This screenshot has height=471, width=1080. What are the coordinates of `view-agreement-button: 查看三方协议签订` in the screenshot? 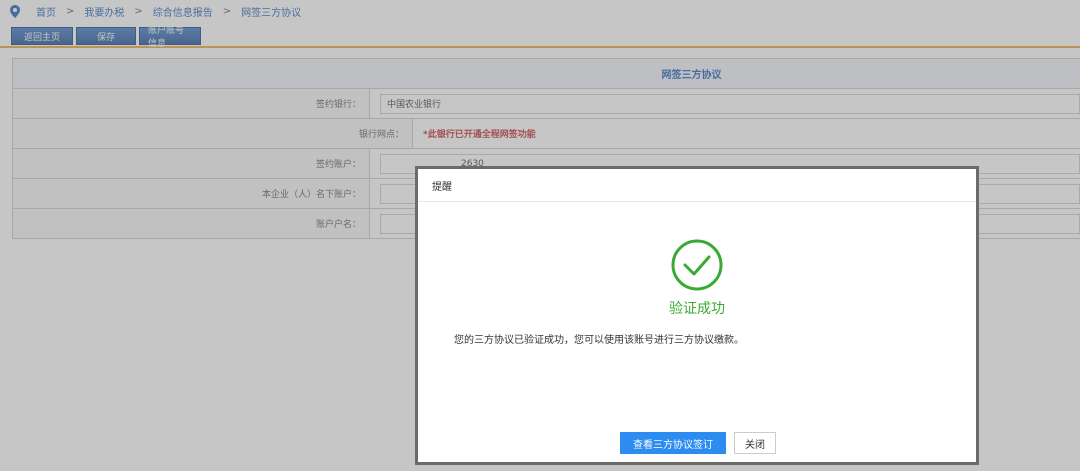 It's located at (673, 443).